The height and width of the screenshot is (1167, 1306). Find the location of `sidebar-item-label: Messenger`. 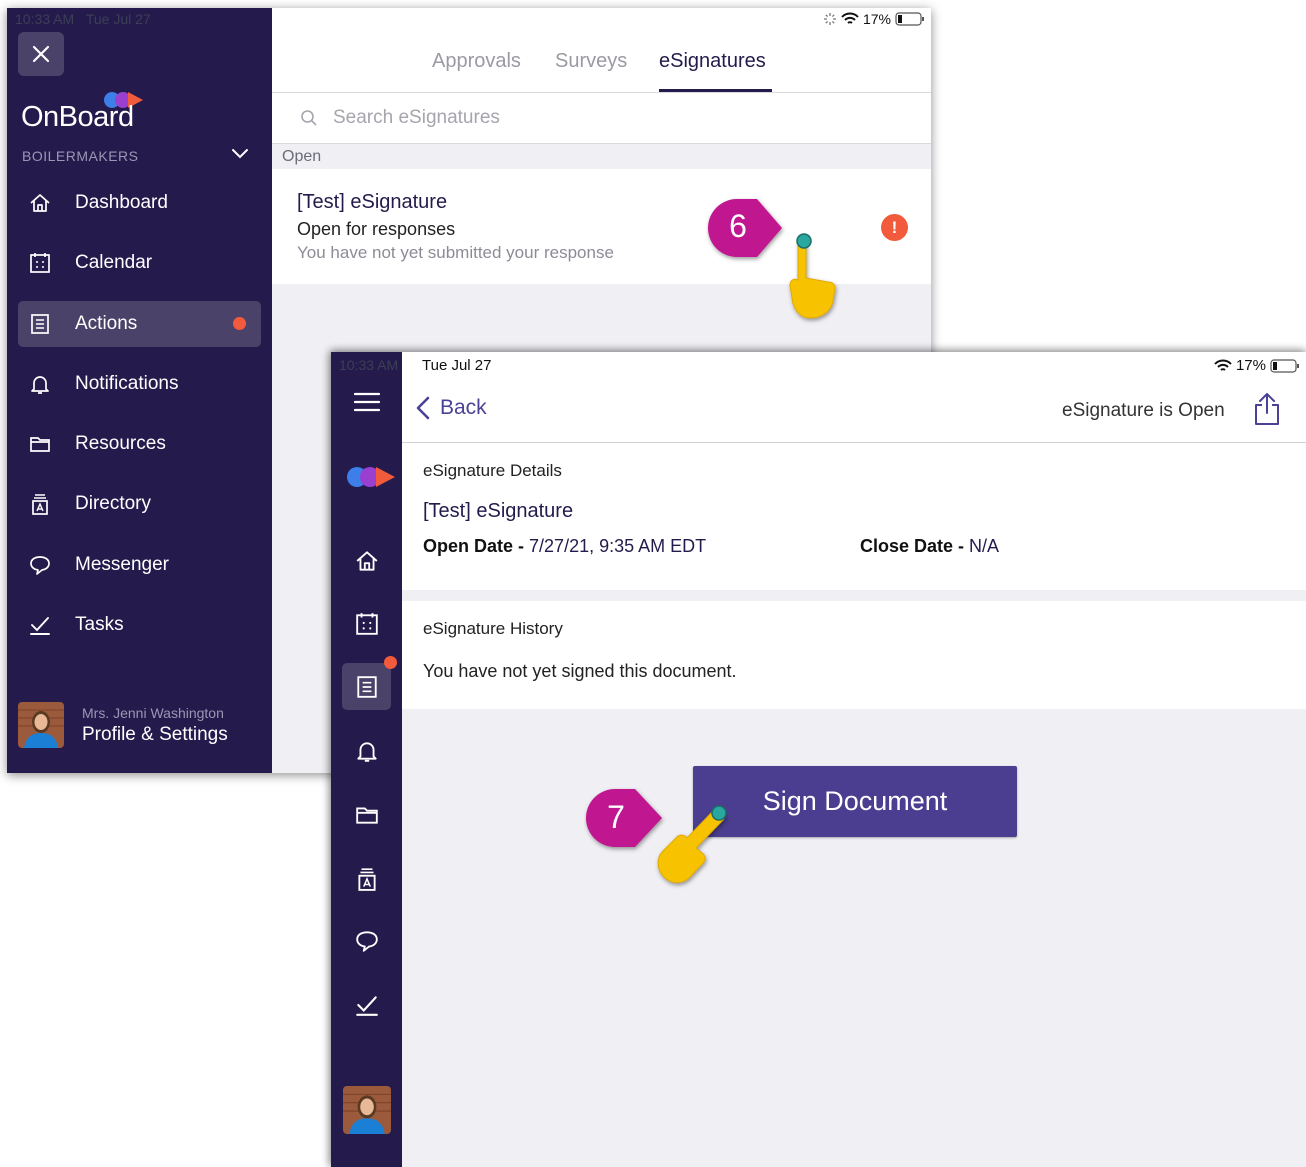

sidebar-item-label: Messenger is located at coordinates (122, 564).